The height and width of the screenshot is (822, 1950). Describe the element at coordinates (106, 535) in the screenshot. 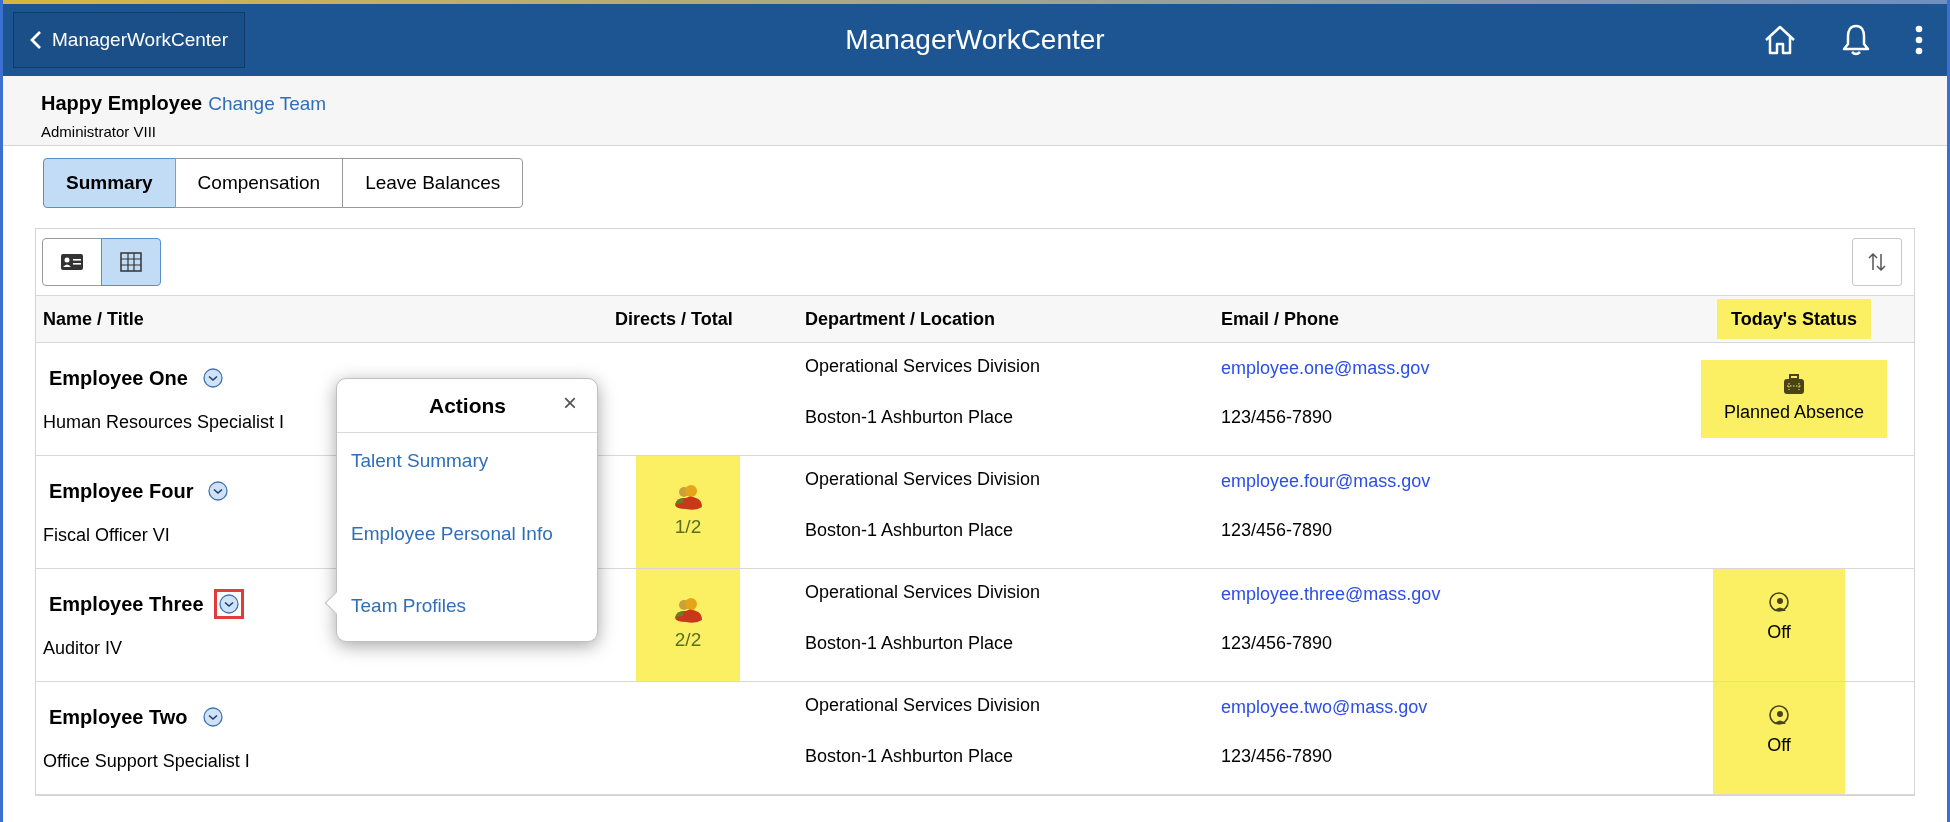

I see `job-title: Fiscal Officer VI` at that location.